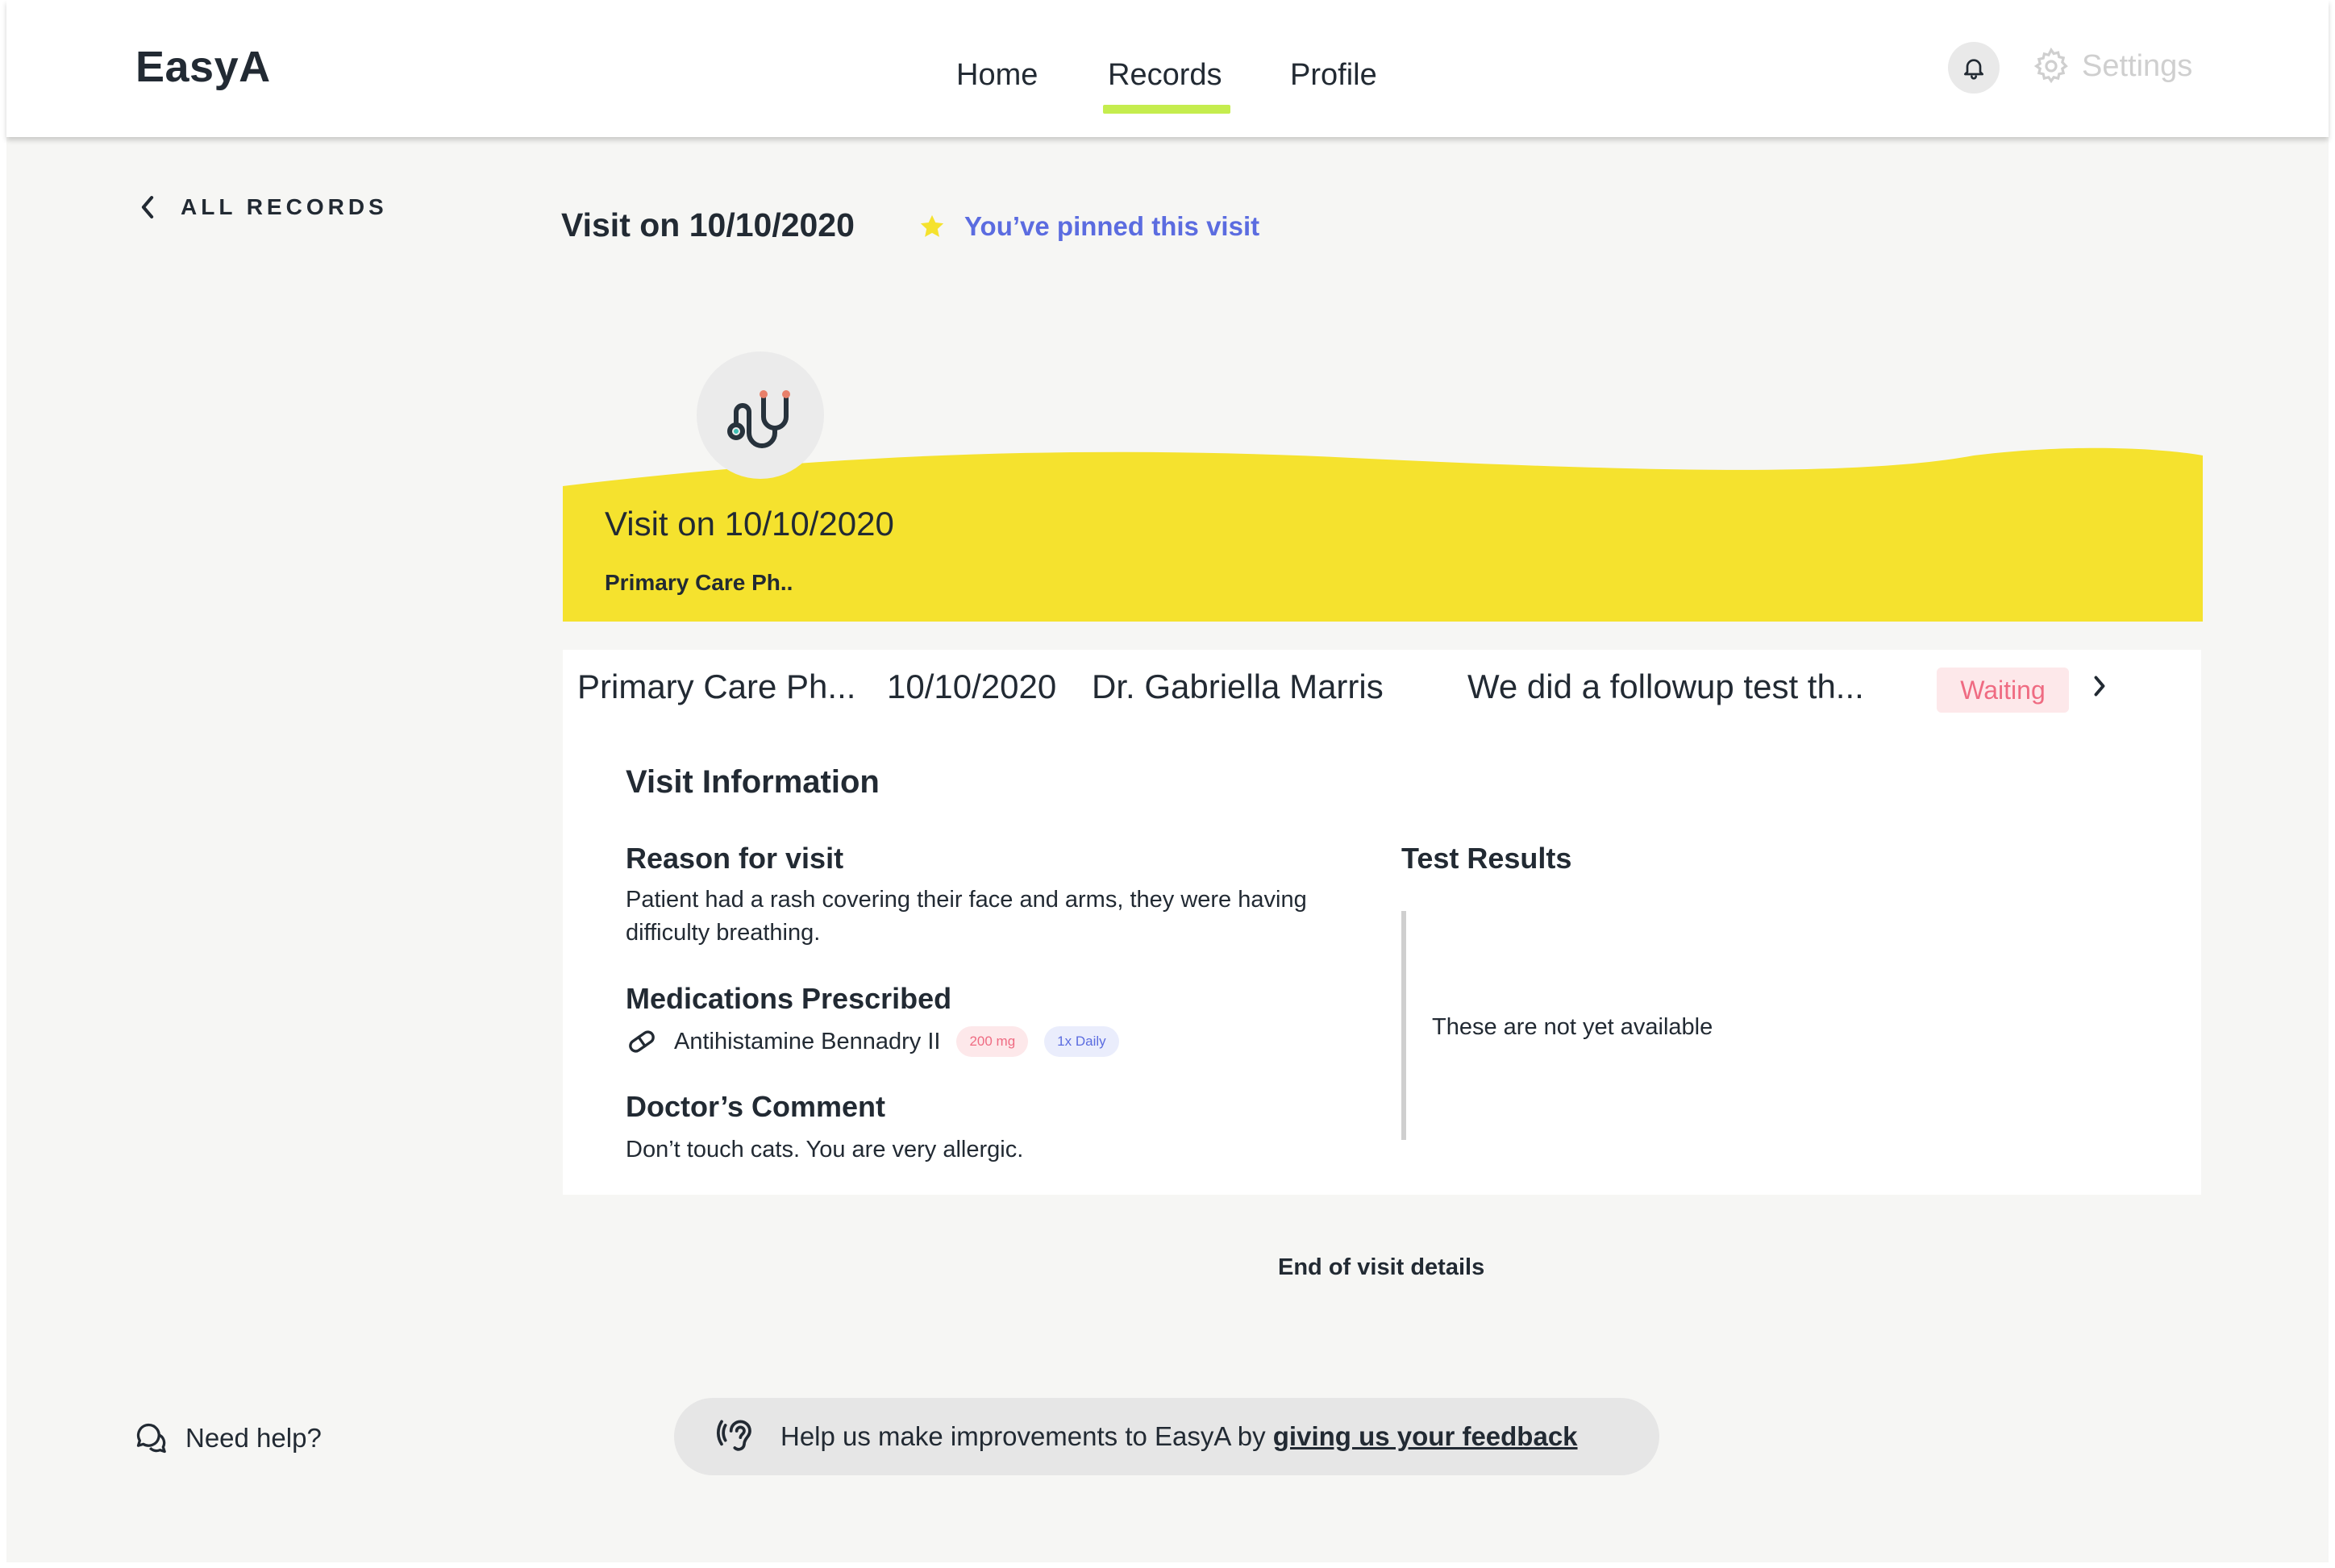 This screenshot has height=1568, width=2335. What do you see at coordinates (749, 524) in the screenshot?
I see `banner-title: Visit on 10/10/2020` at bounding box center [749, 524].